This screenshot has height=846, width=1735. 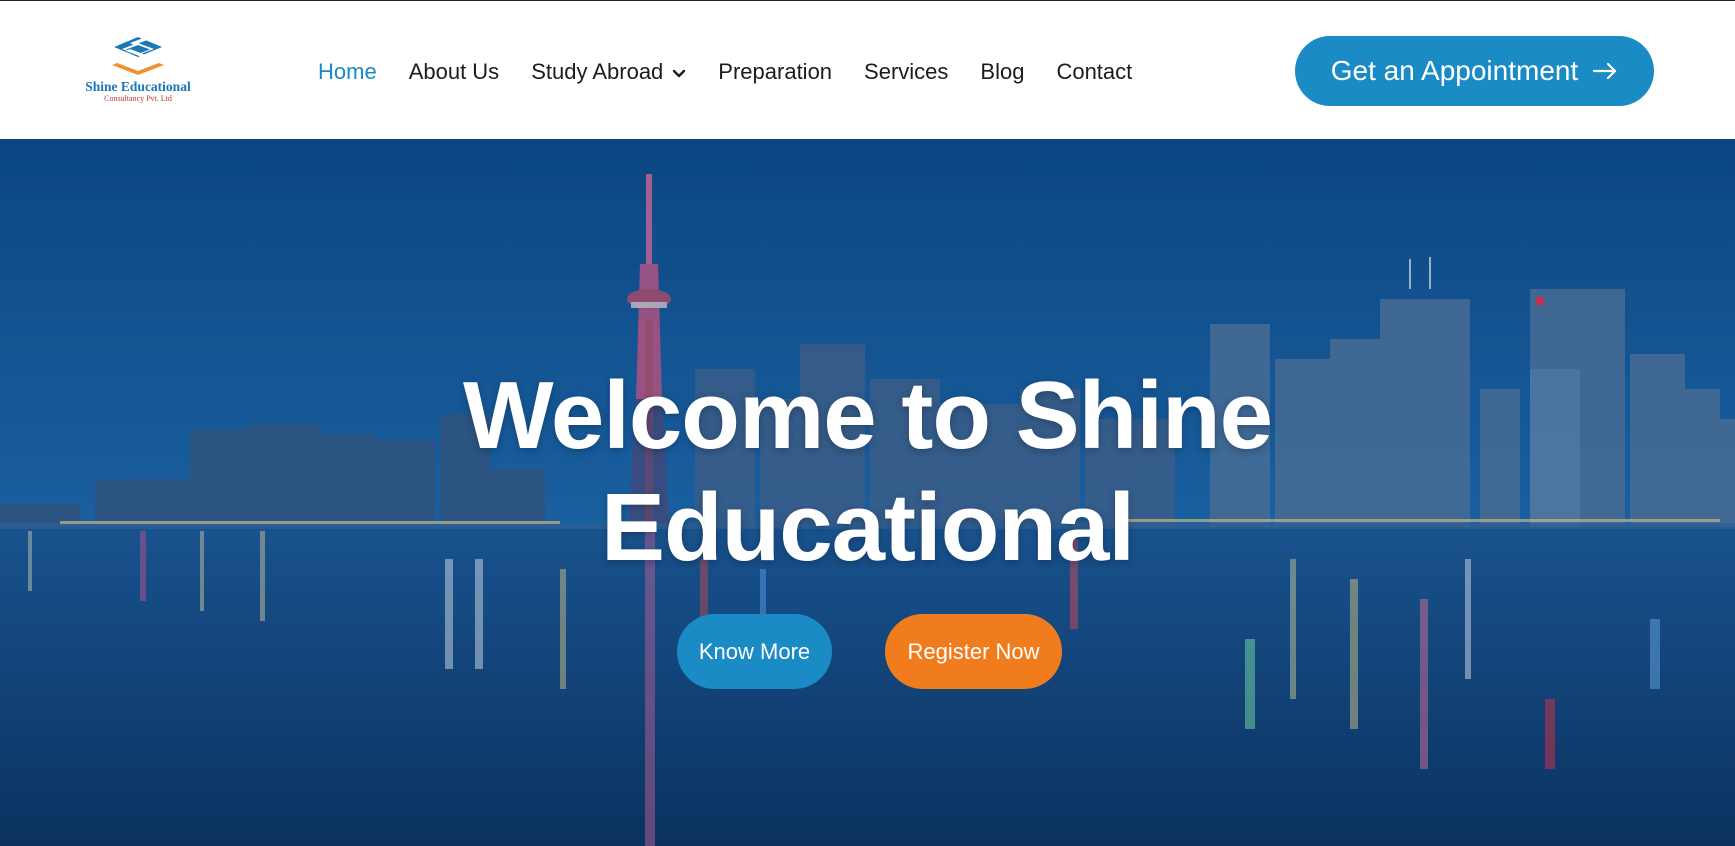 I want to click on register-now-button: Register Now, so click(x=973, y=651).